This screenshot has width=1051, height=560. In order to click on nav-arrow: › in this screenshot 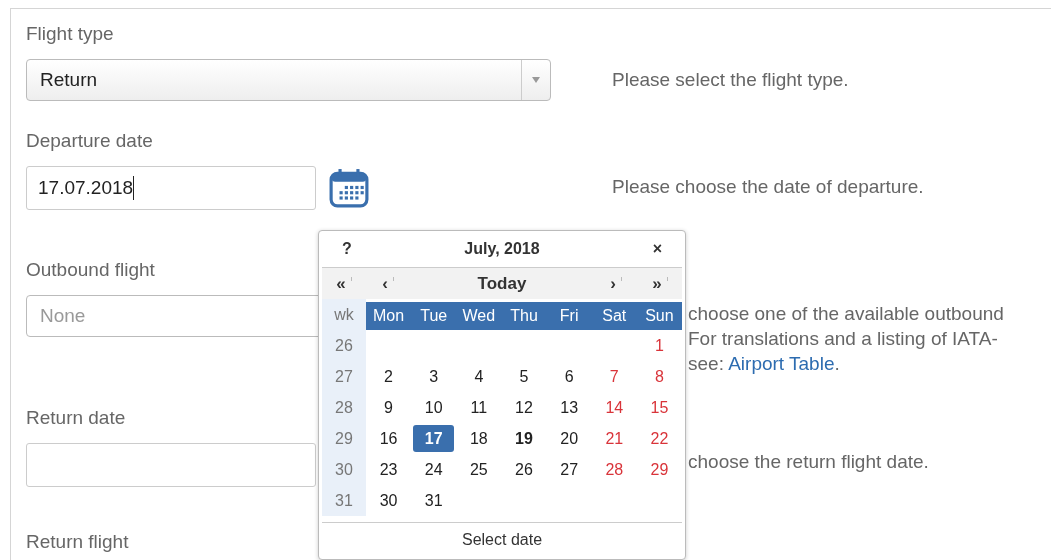, I will do `click(613, 283)`.